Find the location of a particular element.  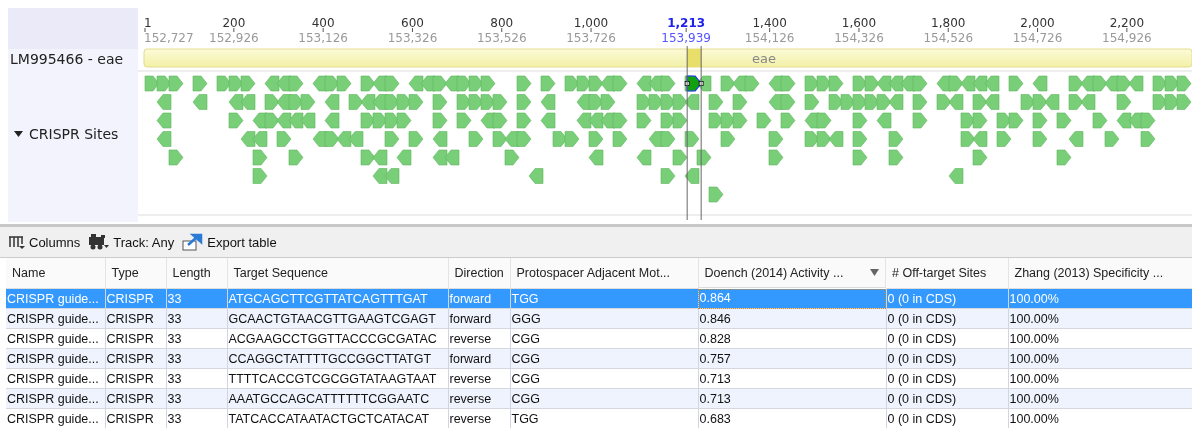

table-cell: ACGAAGCCTGGTTACCCGCGATAC is located at coordinates (337, 338).